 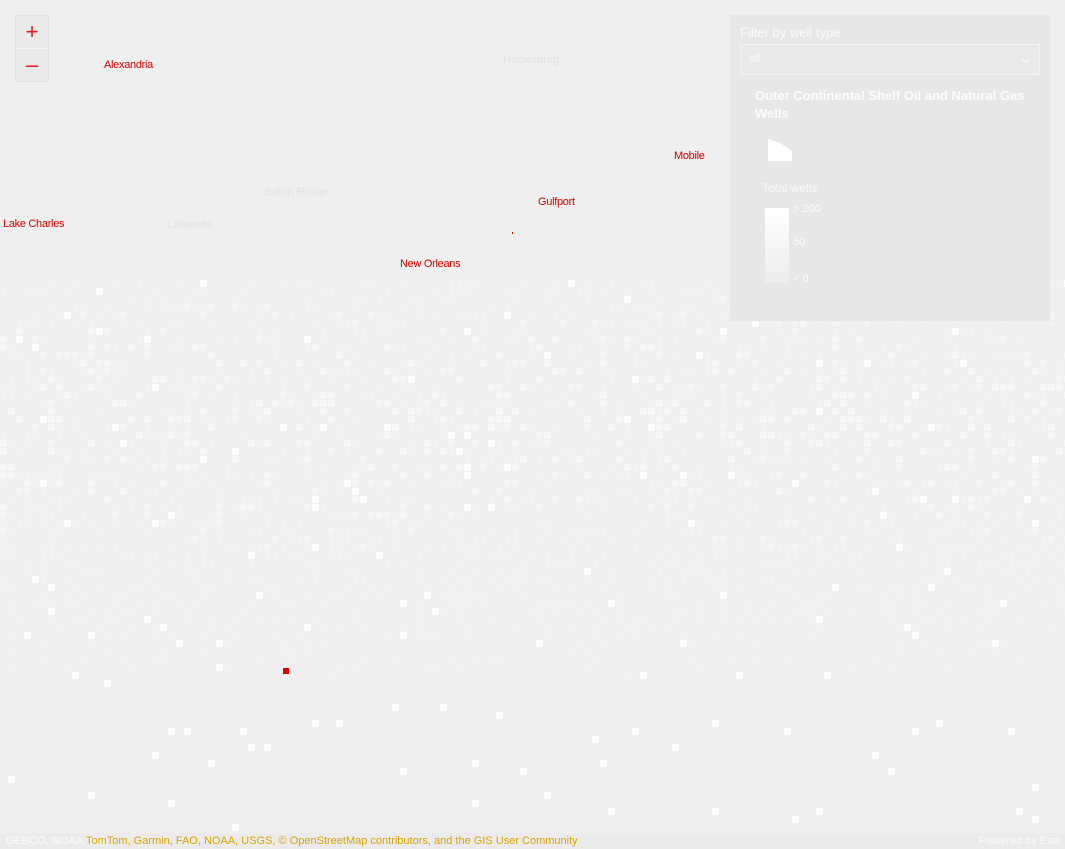 I want to click on well-type-select: all, so click(x=890, y=59).